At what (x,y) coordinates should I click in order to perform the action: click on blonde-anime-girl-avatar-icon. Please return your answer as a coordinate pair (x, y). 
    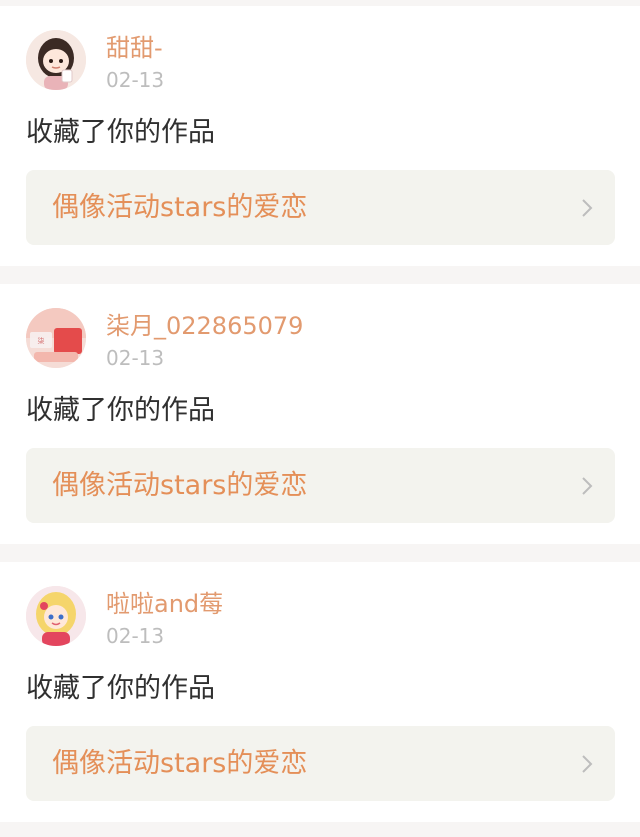
    Looking at the image, I should click on (56, 616).